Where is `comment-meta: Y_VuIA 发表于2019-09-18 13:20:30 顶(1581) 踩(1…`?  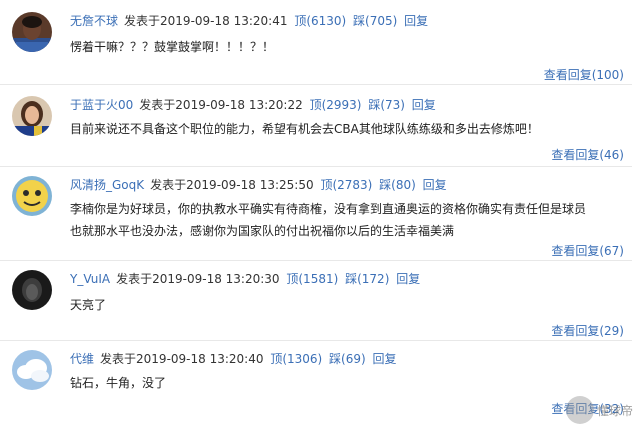
comment-meta: Y_VuIA 发表于2019-09-18 13:20:30 顶(1581) 踩(1… is located at coordinates (245, 279).